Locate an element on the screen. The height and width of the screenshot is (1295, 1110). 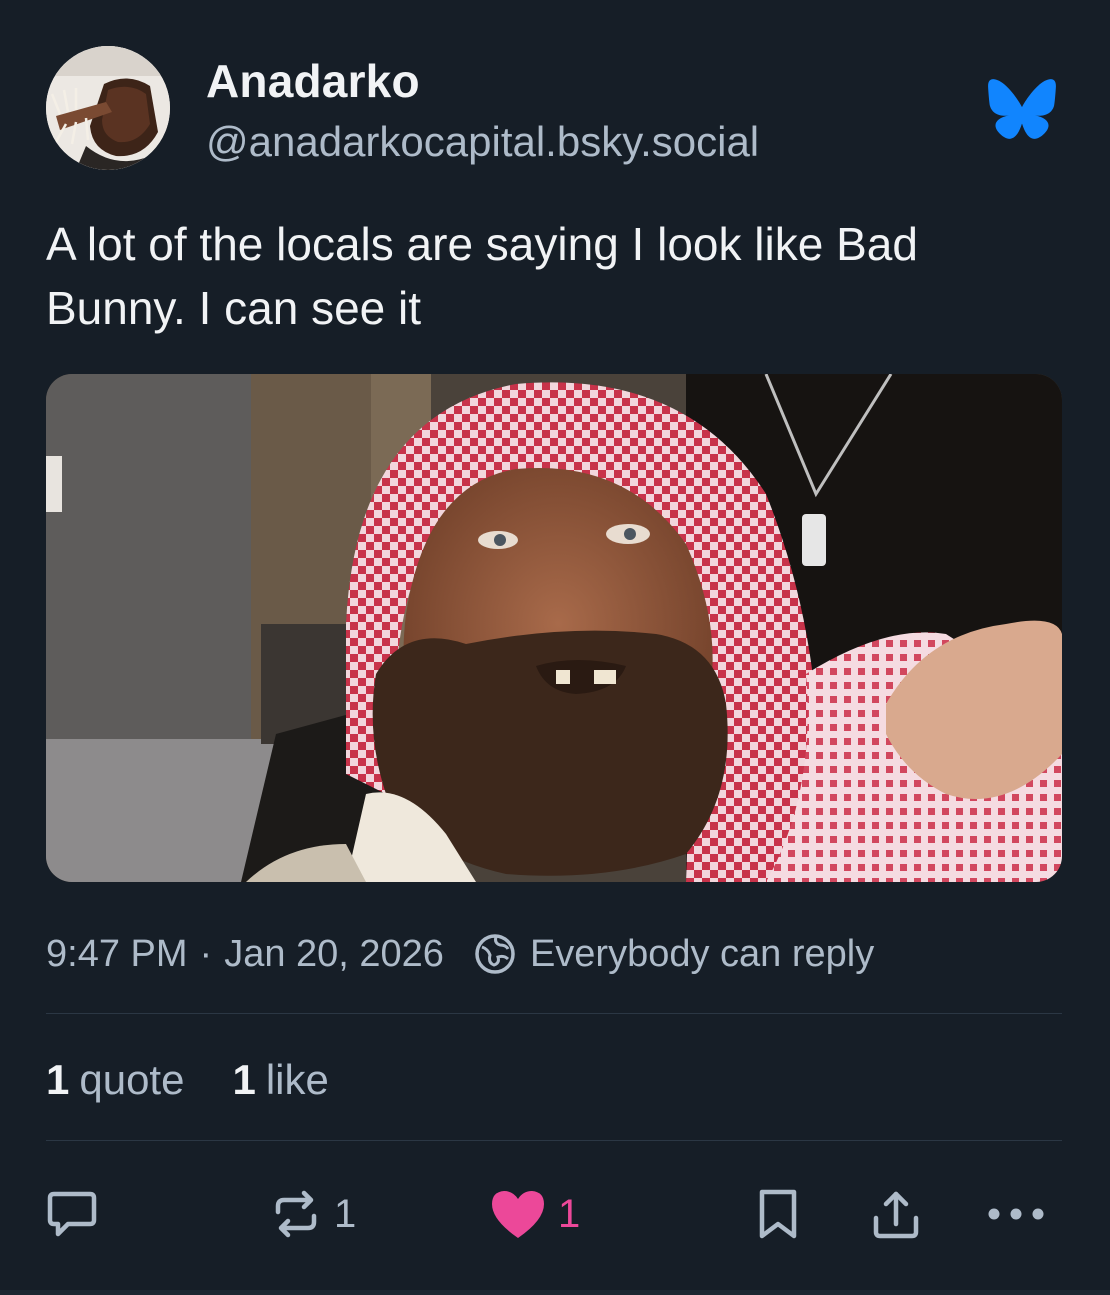
heart-icon is located at coordinates (518, 1214).